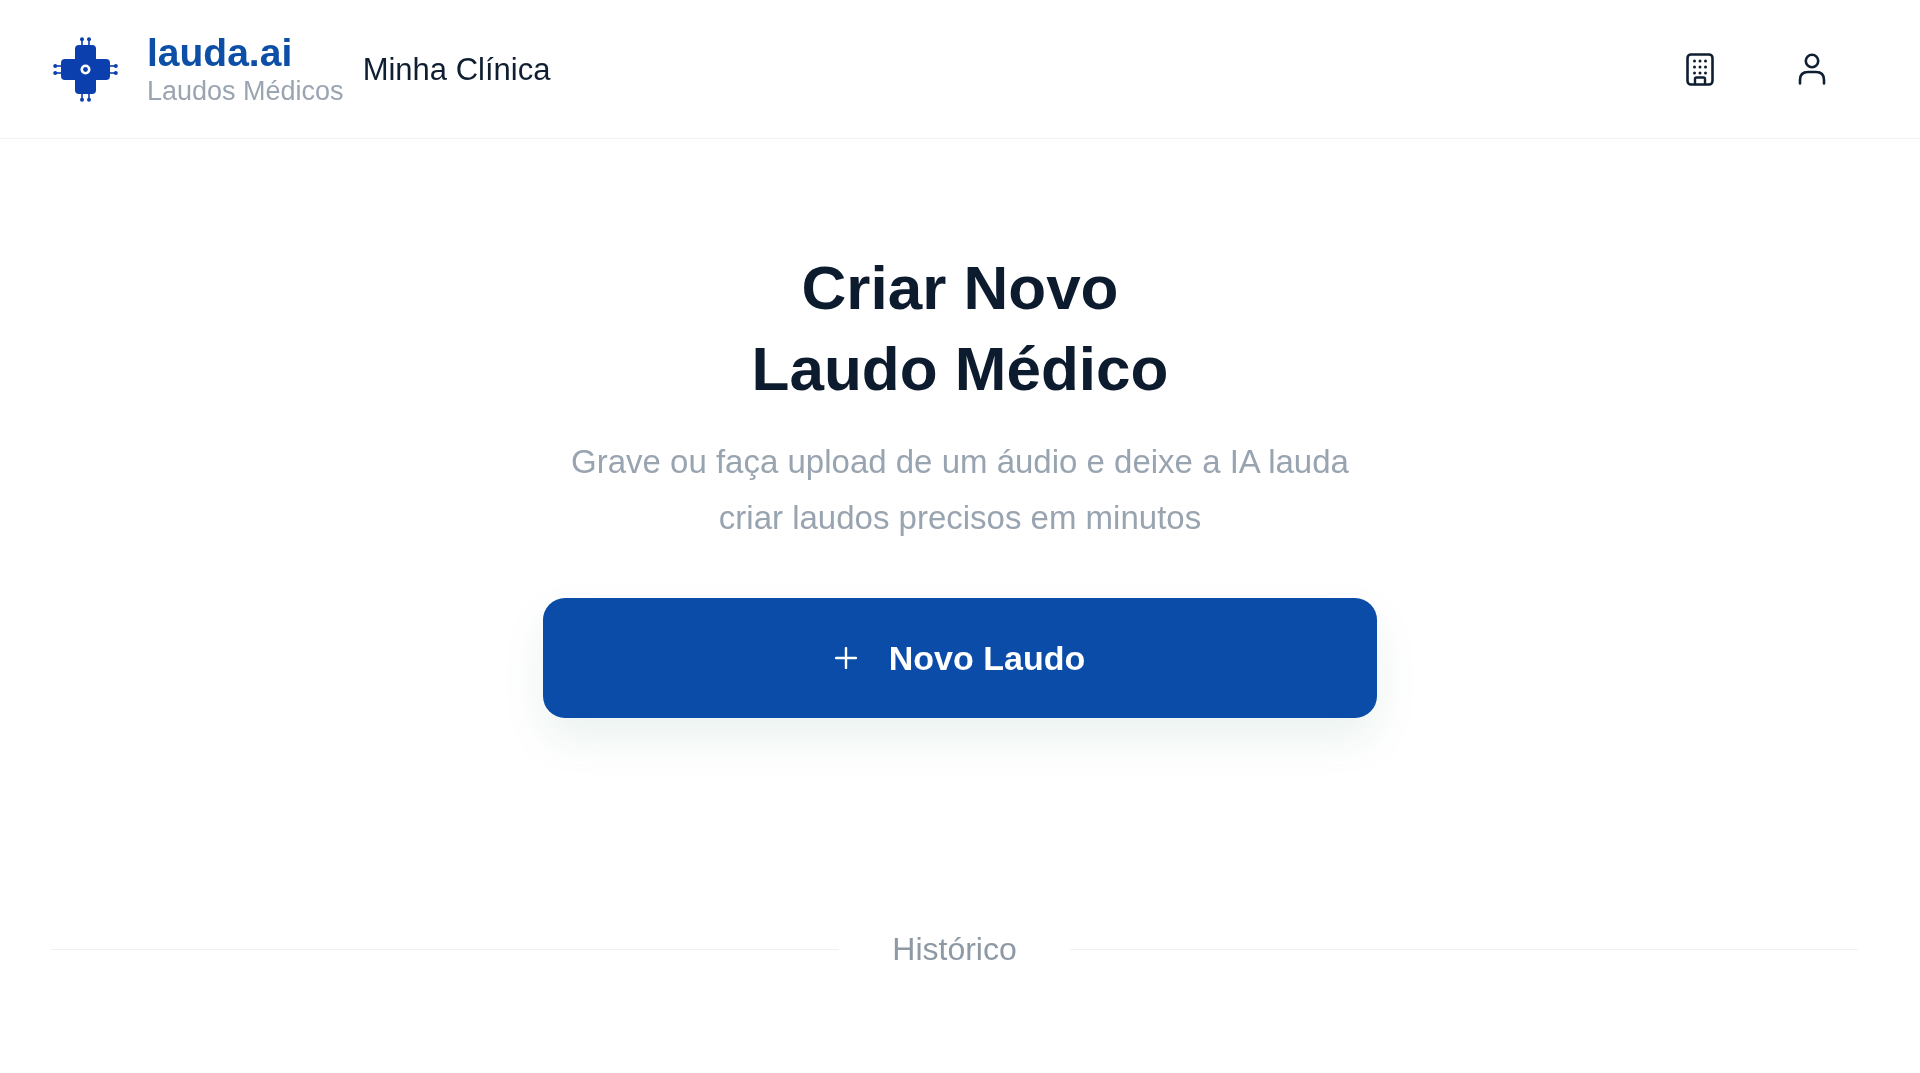 The image size is (1920, 1073). I want to click on page-title: Criar Novo Laudo Médico, so click(960, 328).